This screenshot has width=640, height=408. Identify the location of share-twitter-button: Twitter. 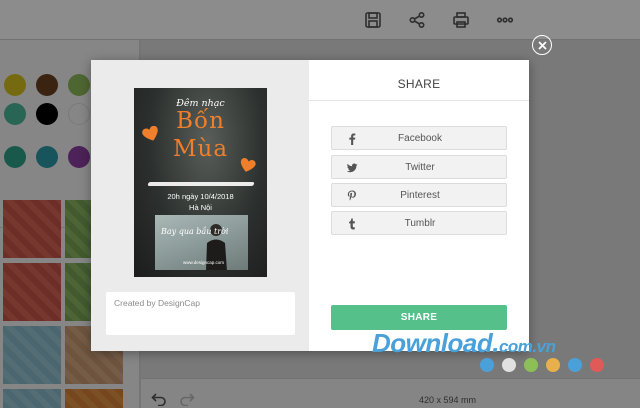
(419, 167).